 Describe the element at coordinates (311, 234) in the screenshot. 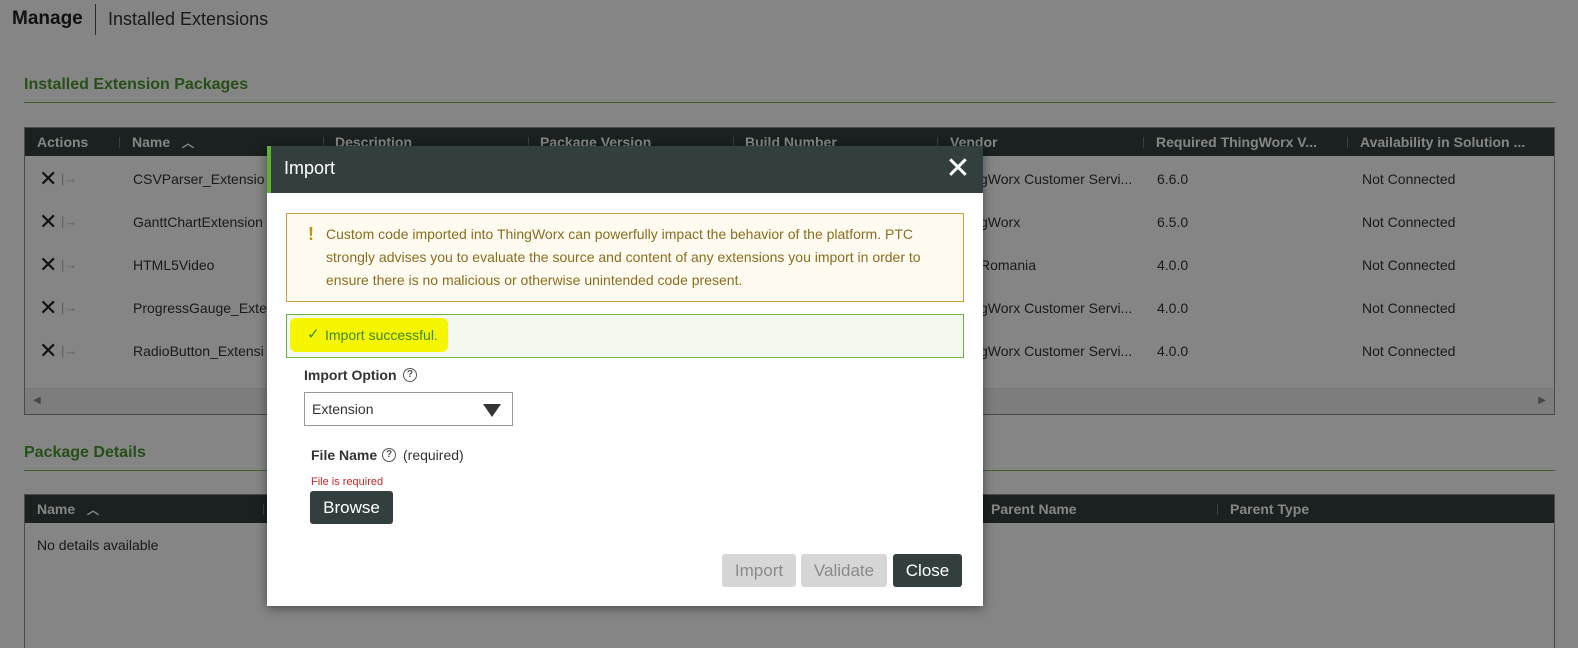

I see `warning-icon: !` at that location.